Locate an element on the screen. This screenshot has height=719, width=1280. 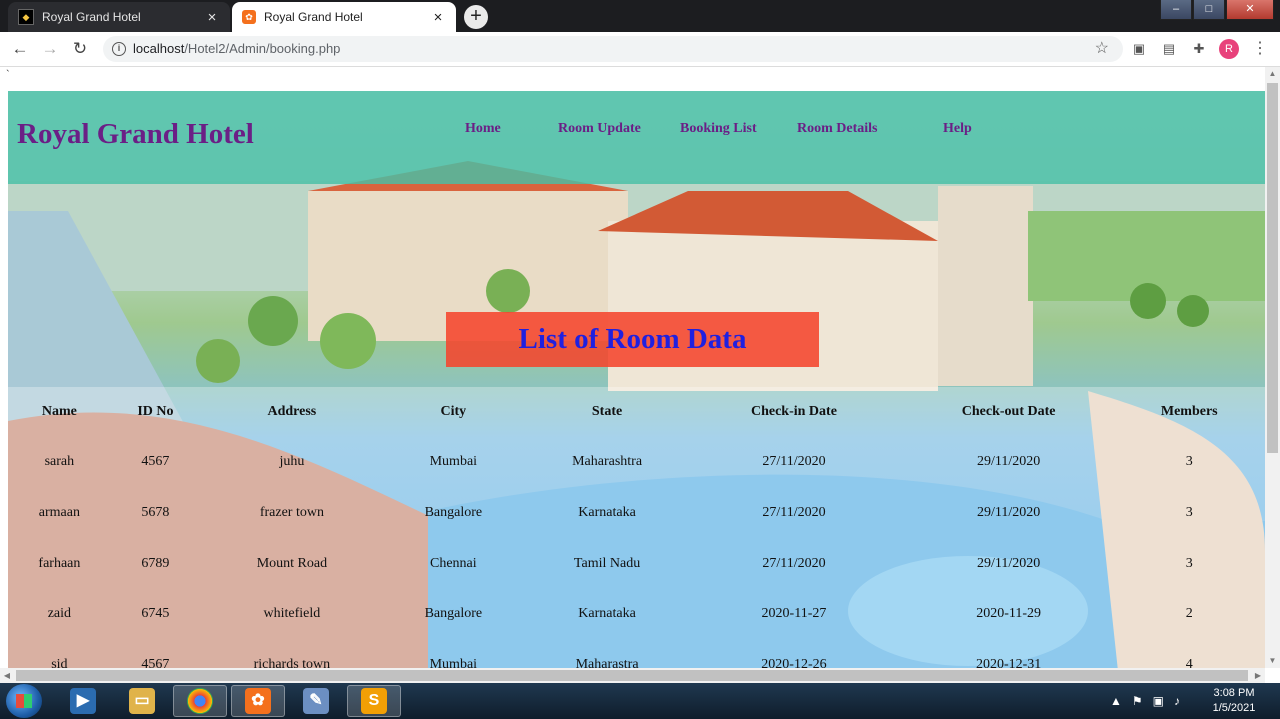
back-arrow-icon: ← is located at coordinates (20, 49).